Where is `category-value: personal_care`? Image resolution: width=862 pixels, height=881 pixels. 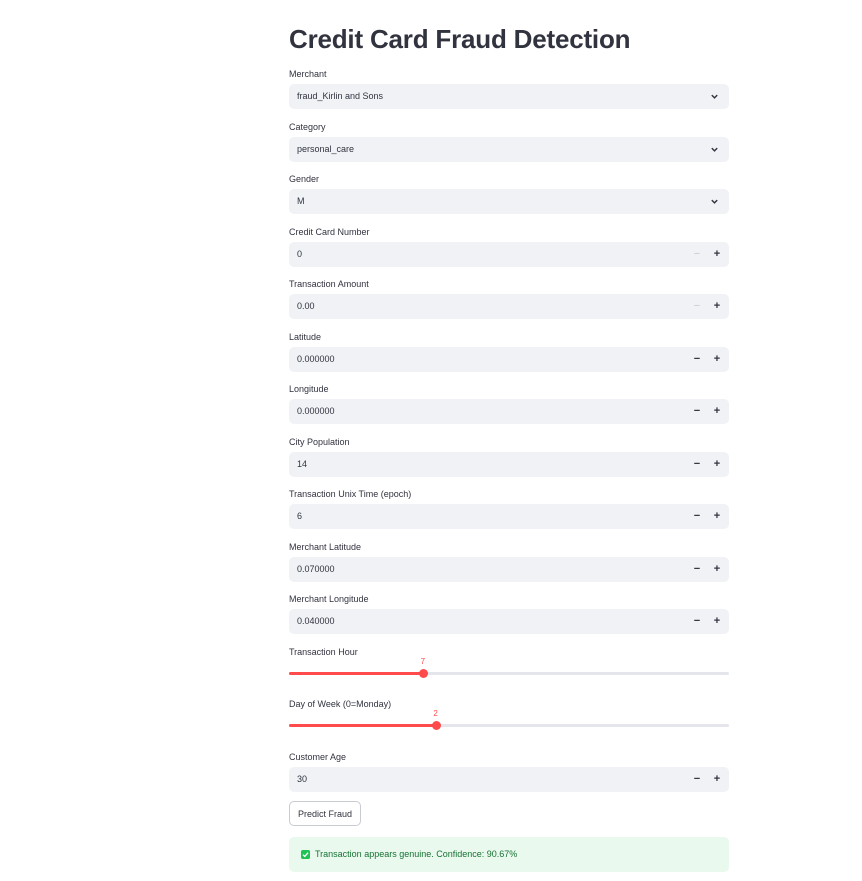
category-value: personal_care is located at coordinates (326, 149).